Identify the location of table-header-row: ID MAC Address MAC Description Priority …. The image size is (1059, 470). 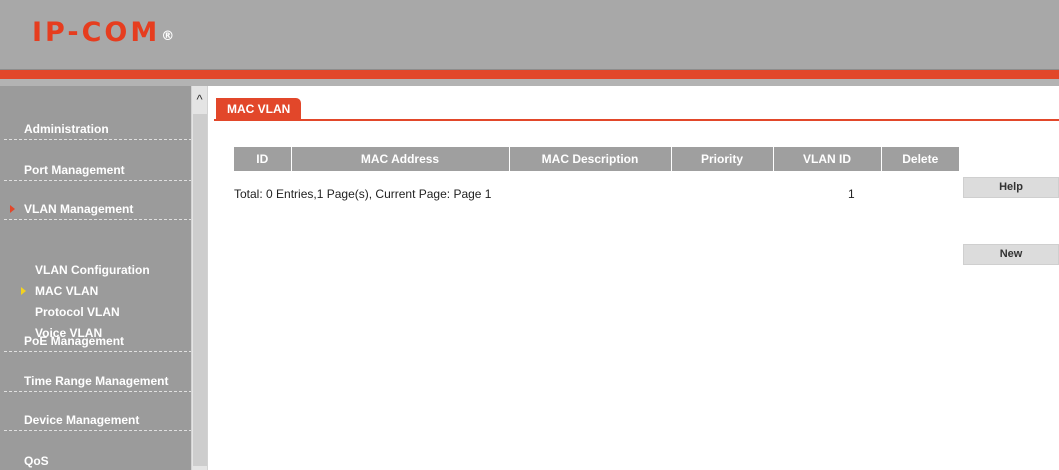
(596, 159).